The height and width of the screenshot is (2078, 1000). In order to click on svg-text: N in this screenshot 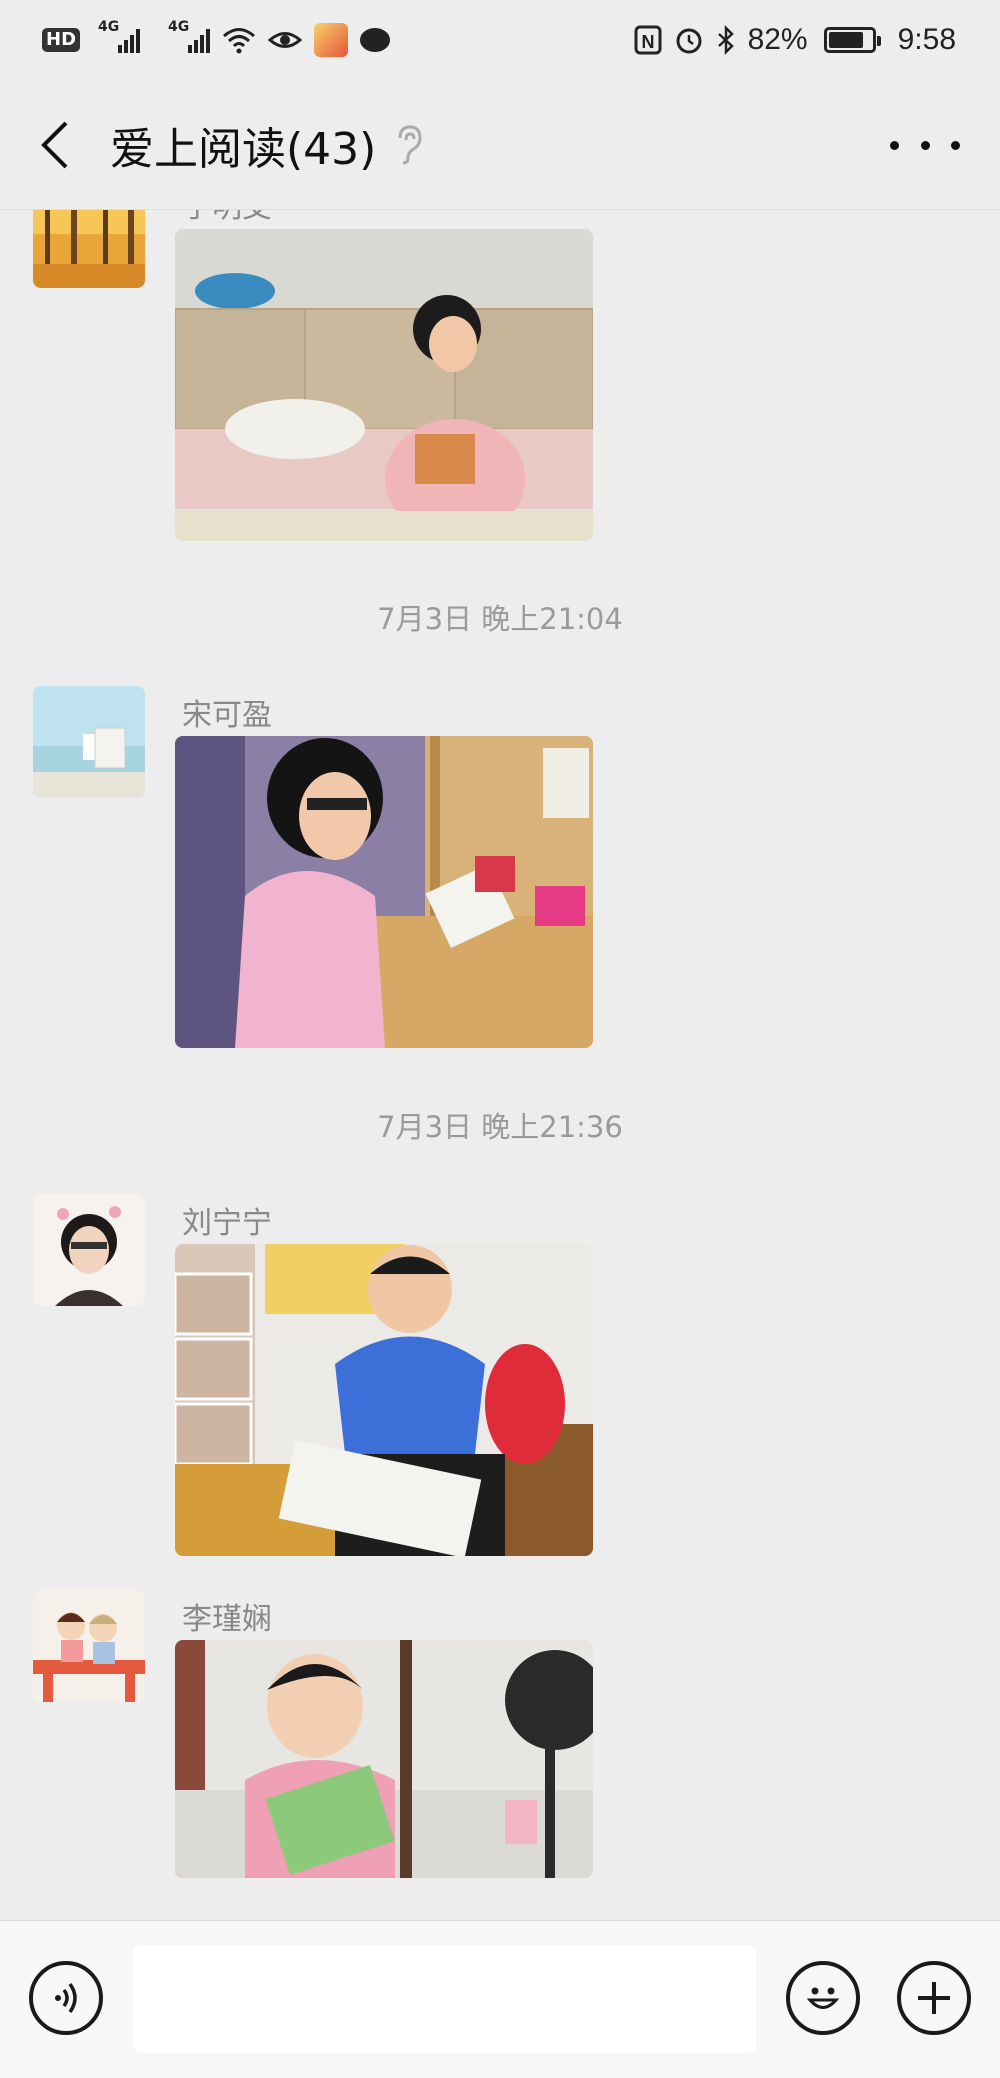, I will do `click(647, 42)`.